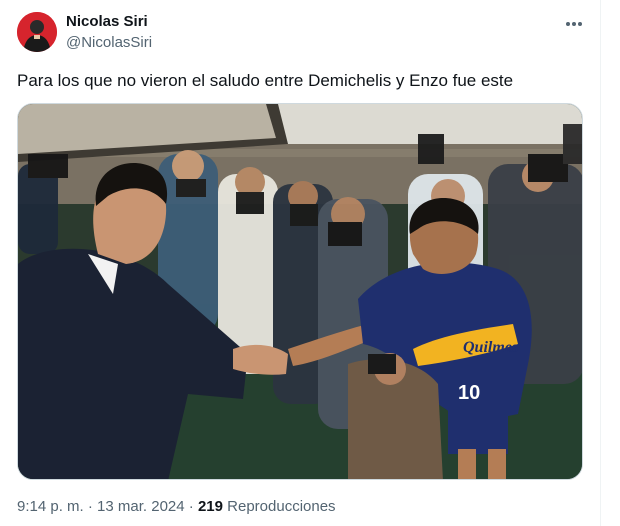 This screenshot has height=526, width=620. Describe the element at coordinates (600, 263) in the screenshot. I see `timeline-divider` at that location.